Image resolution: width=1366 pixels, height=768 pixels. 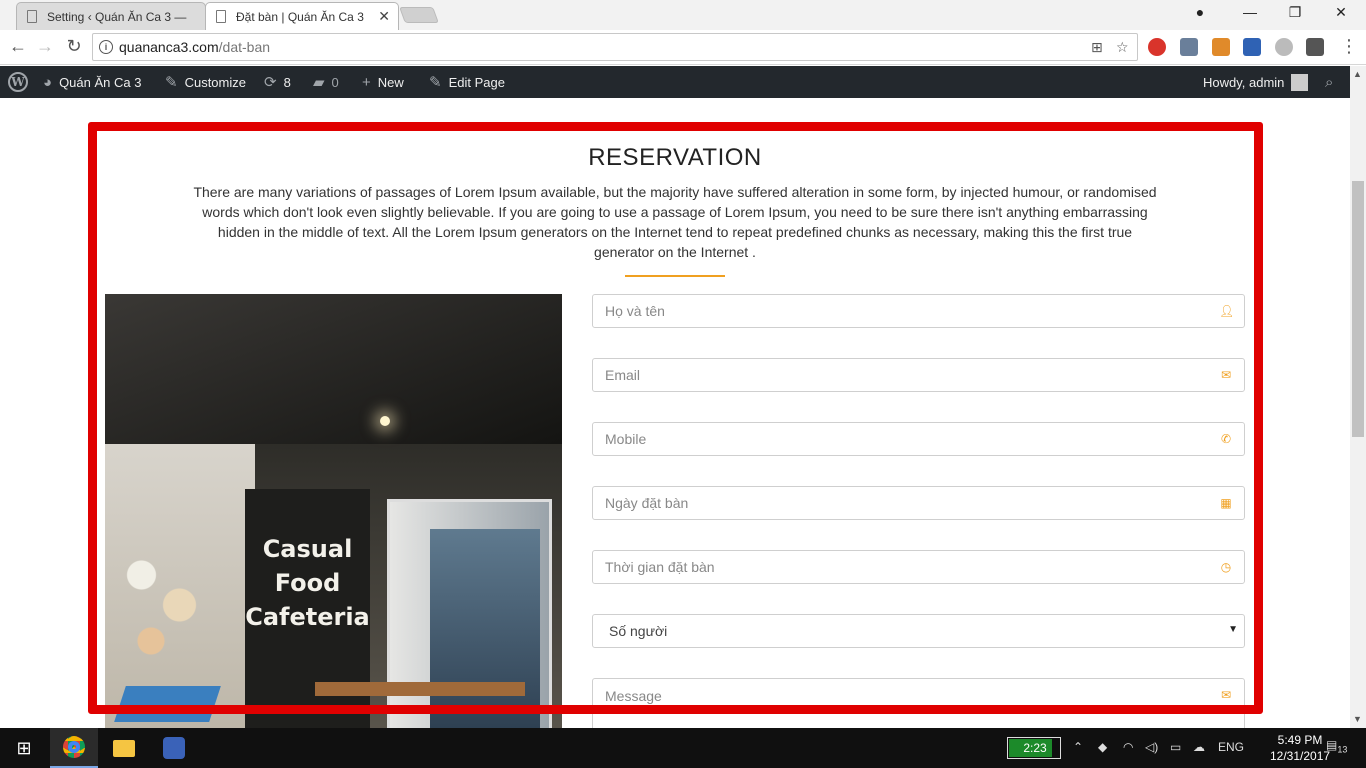 I want to click on eyedropper-extension-icon, so click(x=1189, y=47).